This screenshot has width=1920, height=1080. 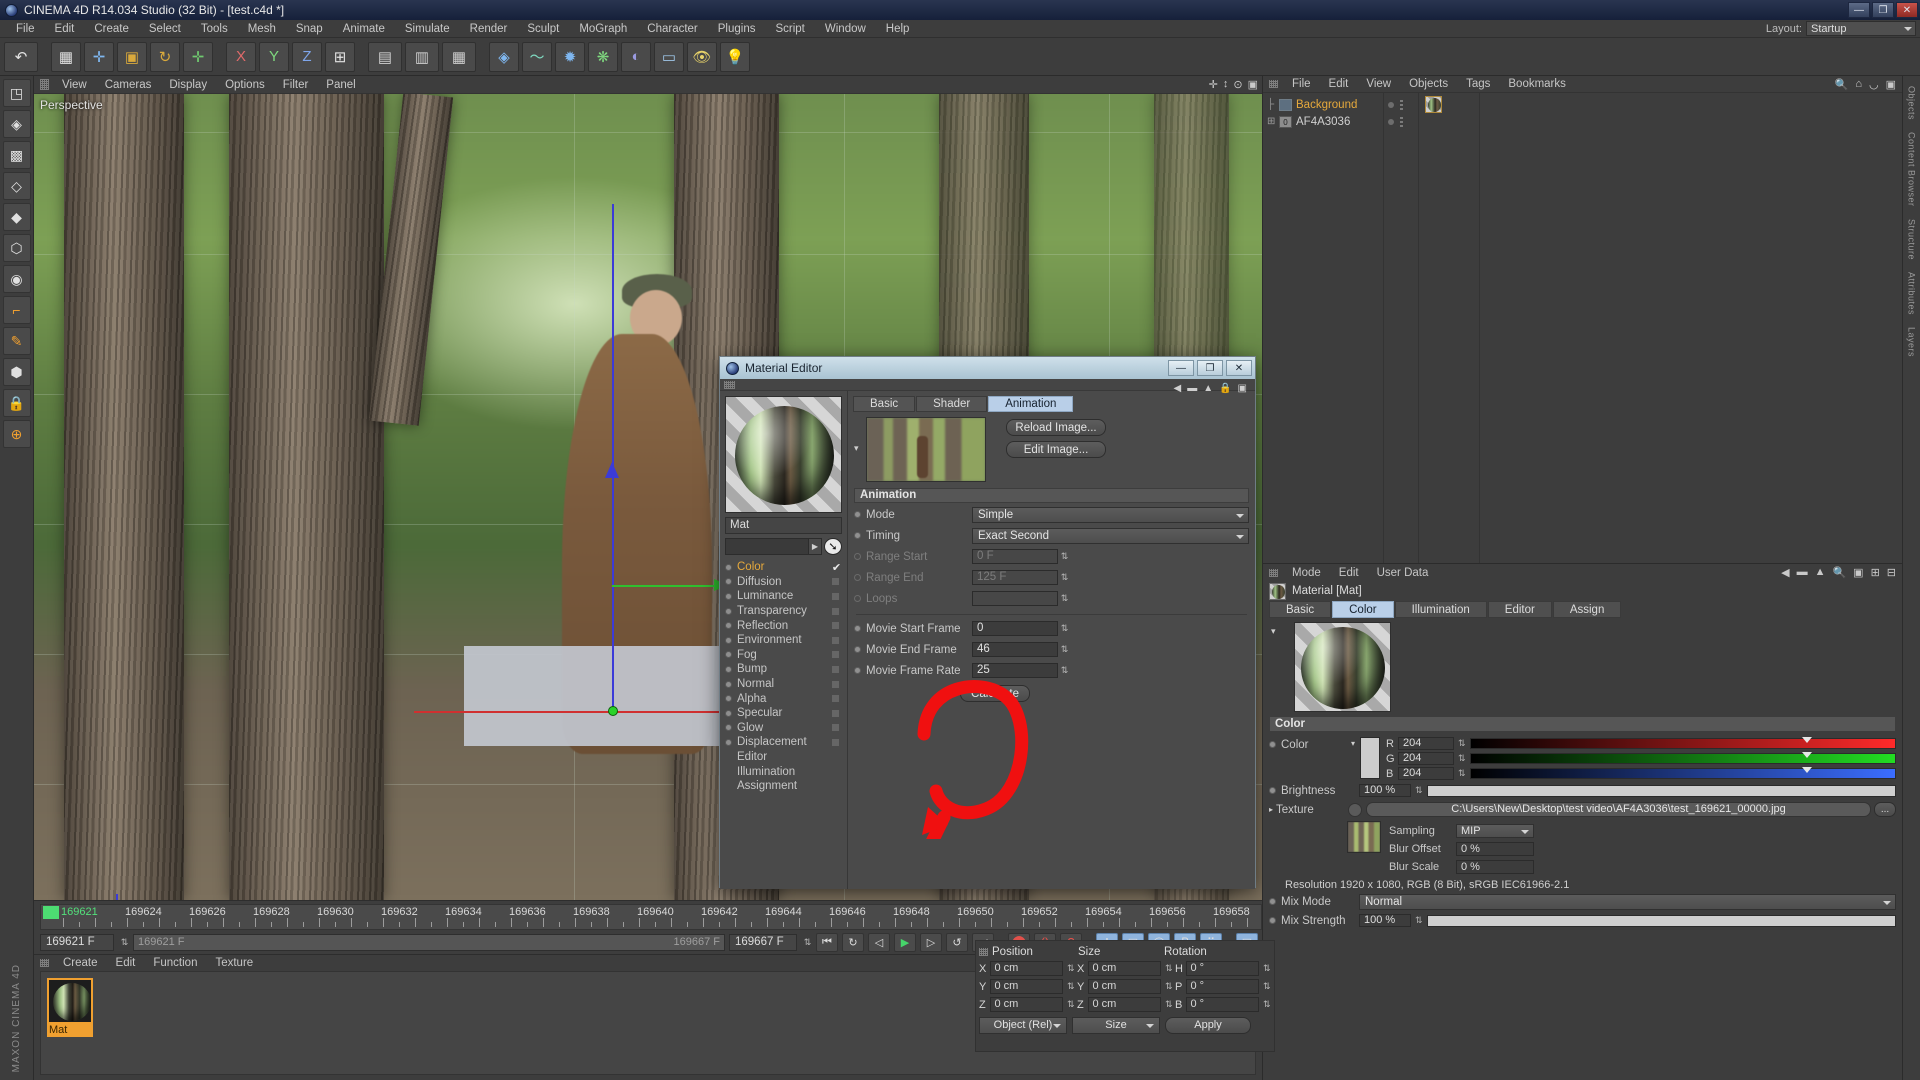 I want to click on pin-icon: ▣, so click(x=1242, y=388).